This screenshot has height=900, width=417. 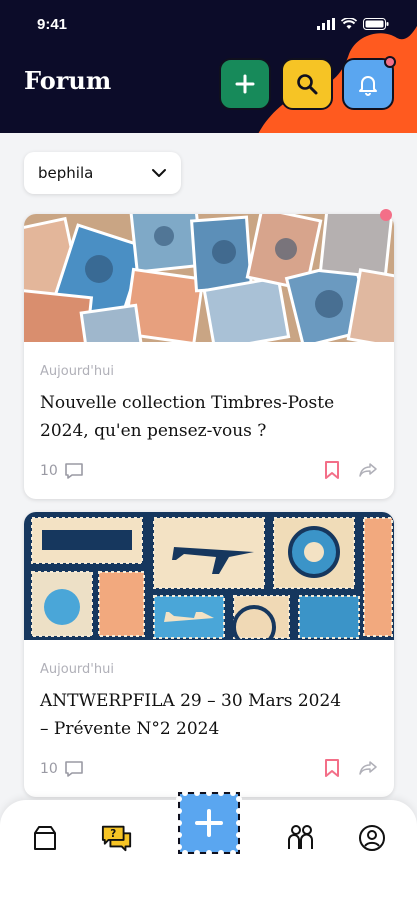 I want to click on catalog-icon, so click(x=45, y=838).